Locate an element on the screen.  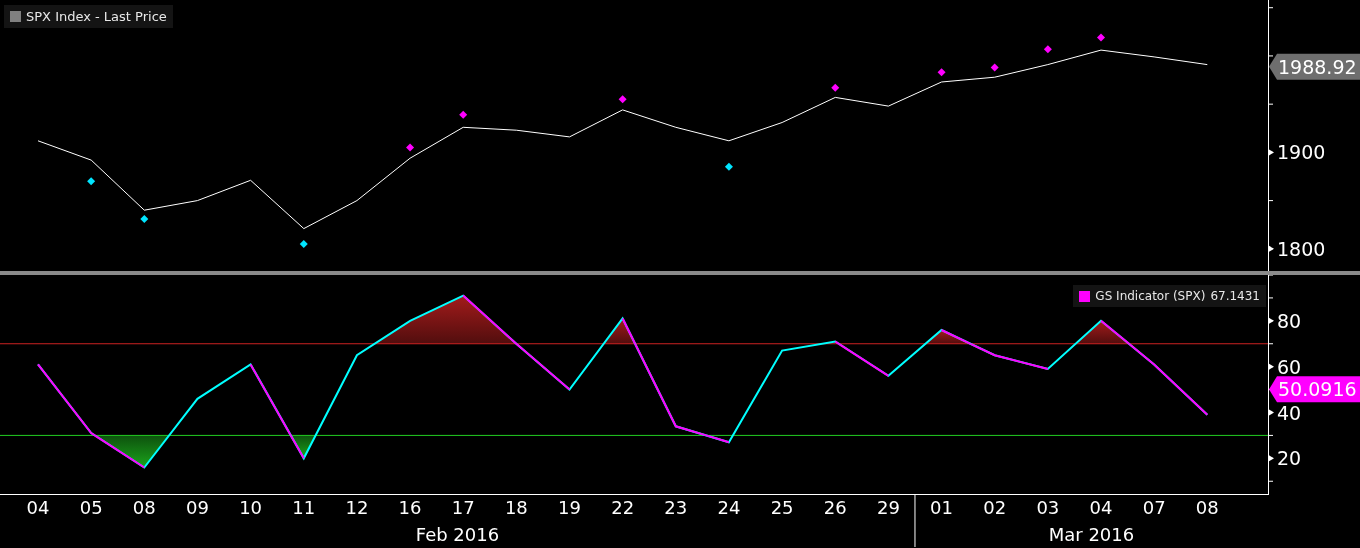
date-label: 19 is located at coordinates (569, 507).